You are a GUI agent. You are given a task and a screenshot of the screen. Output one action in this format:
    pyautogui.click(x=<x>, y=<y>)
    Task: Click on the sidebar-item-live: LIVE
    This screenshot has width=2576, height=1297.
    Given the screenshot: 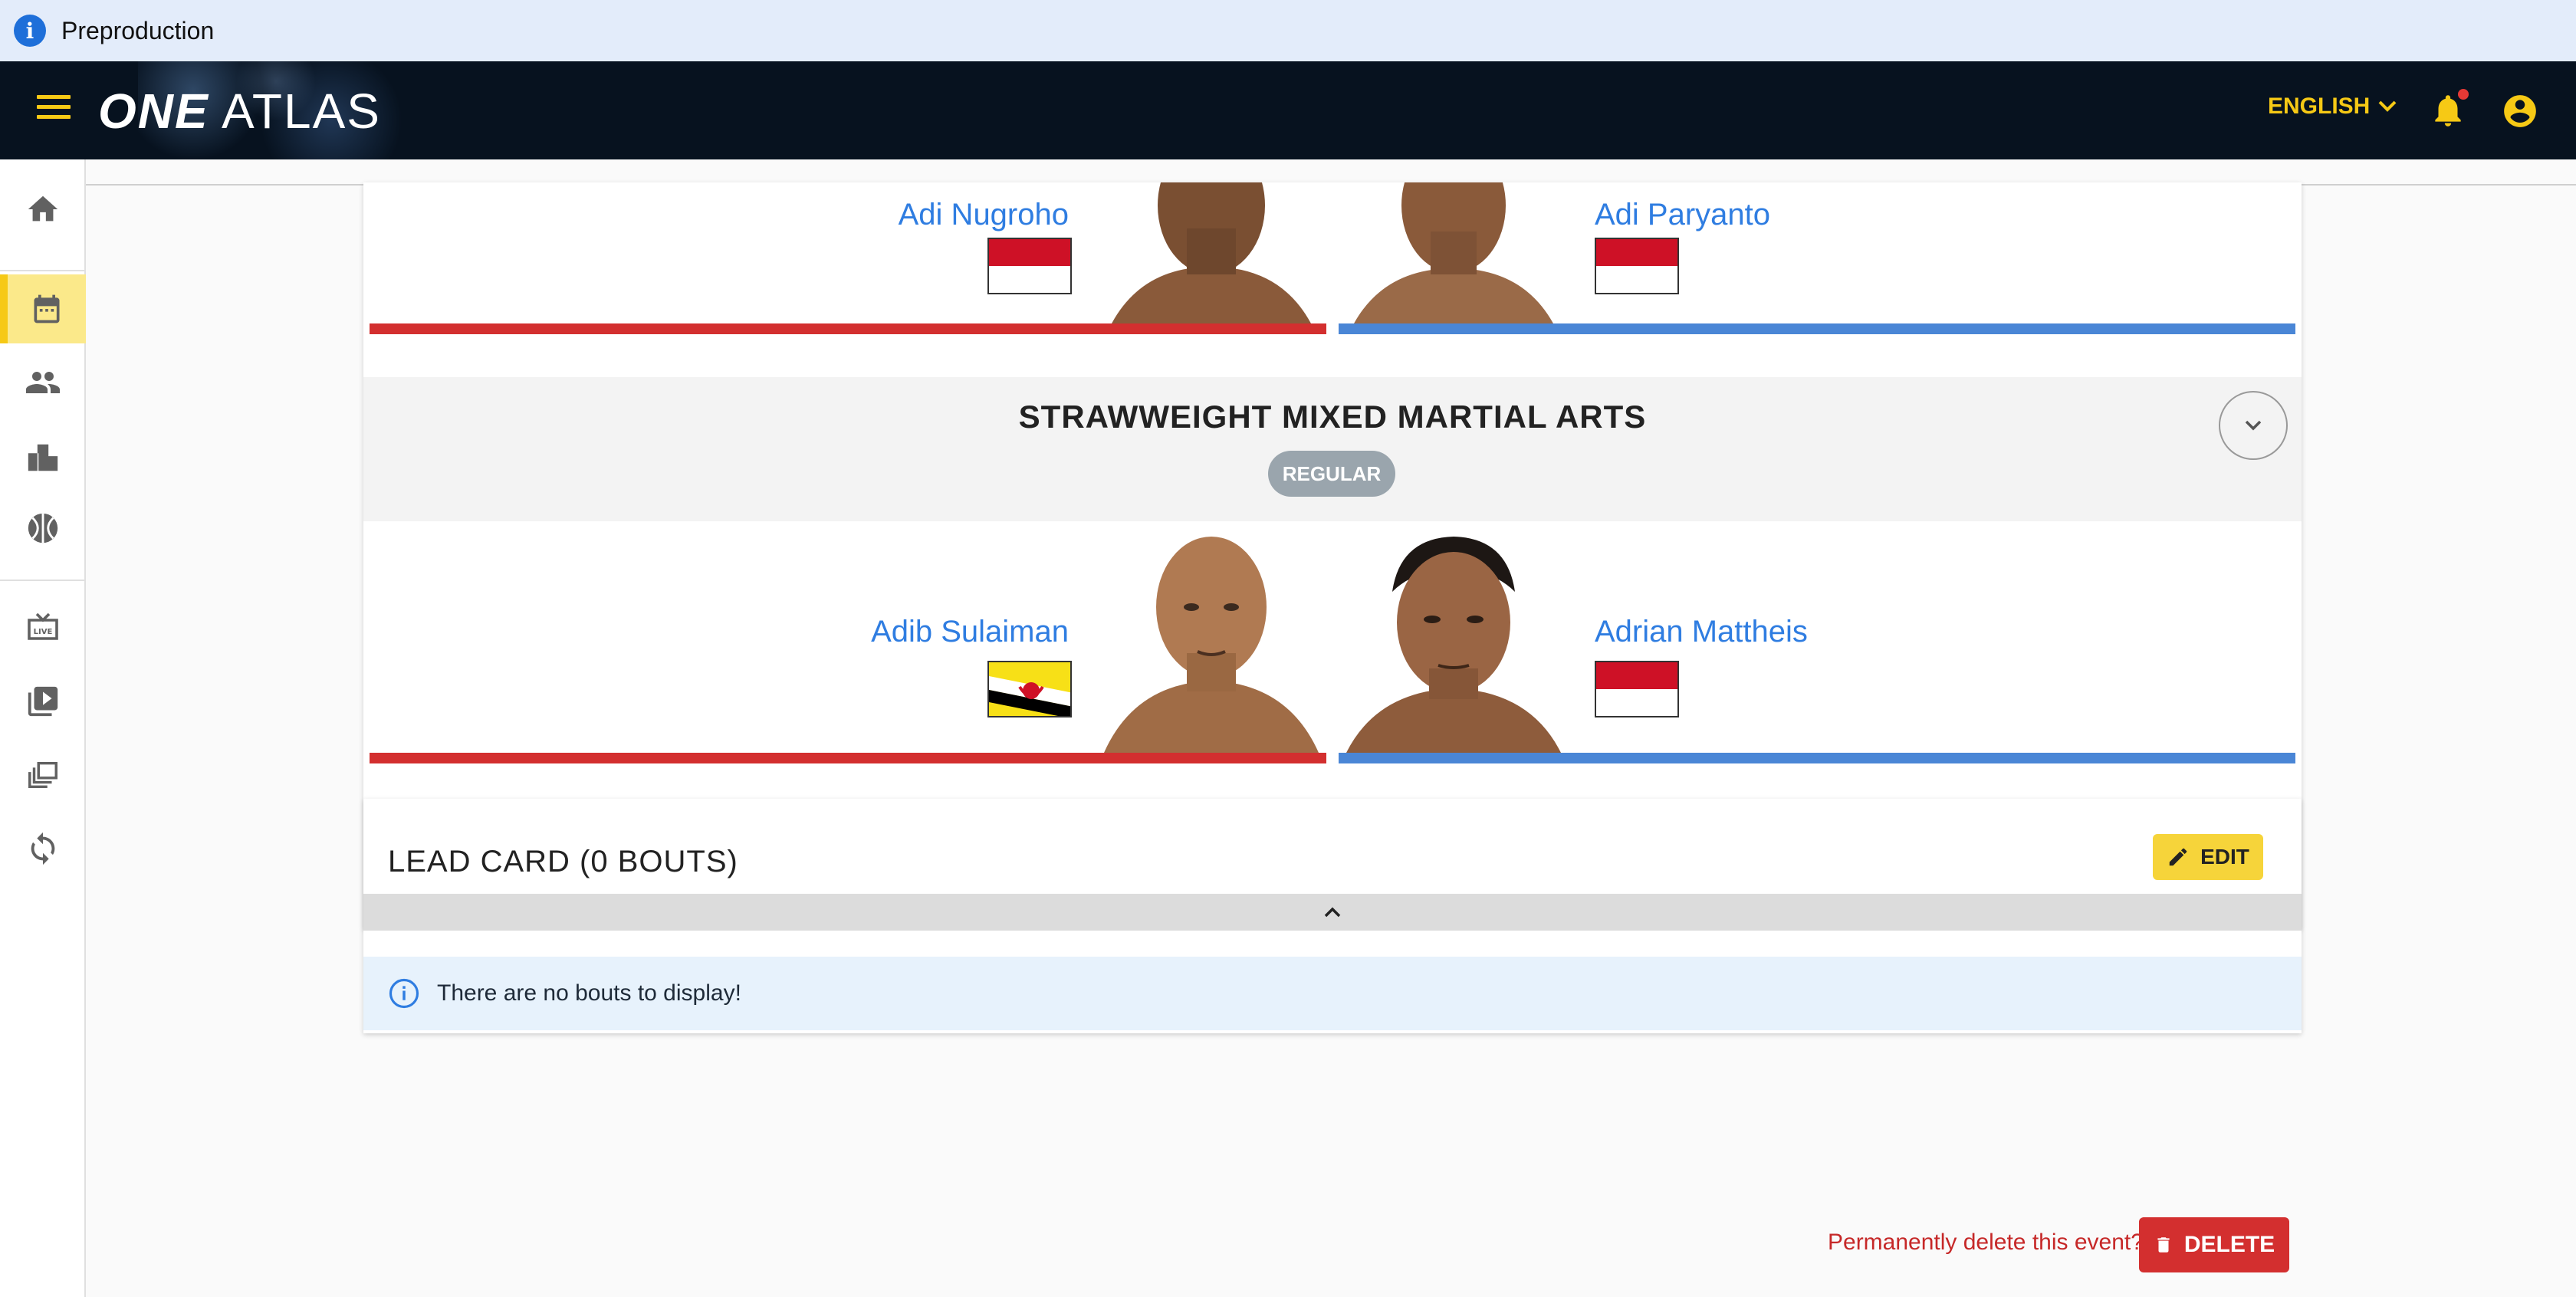 What is the action you would take?
    pyautogui.click(x=43, y=627)
    